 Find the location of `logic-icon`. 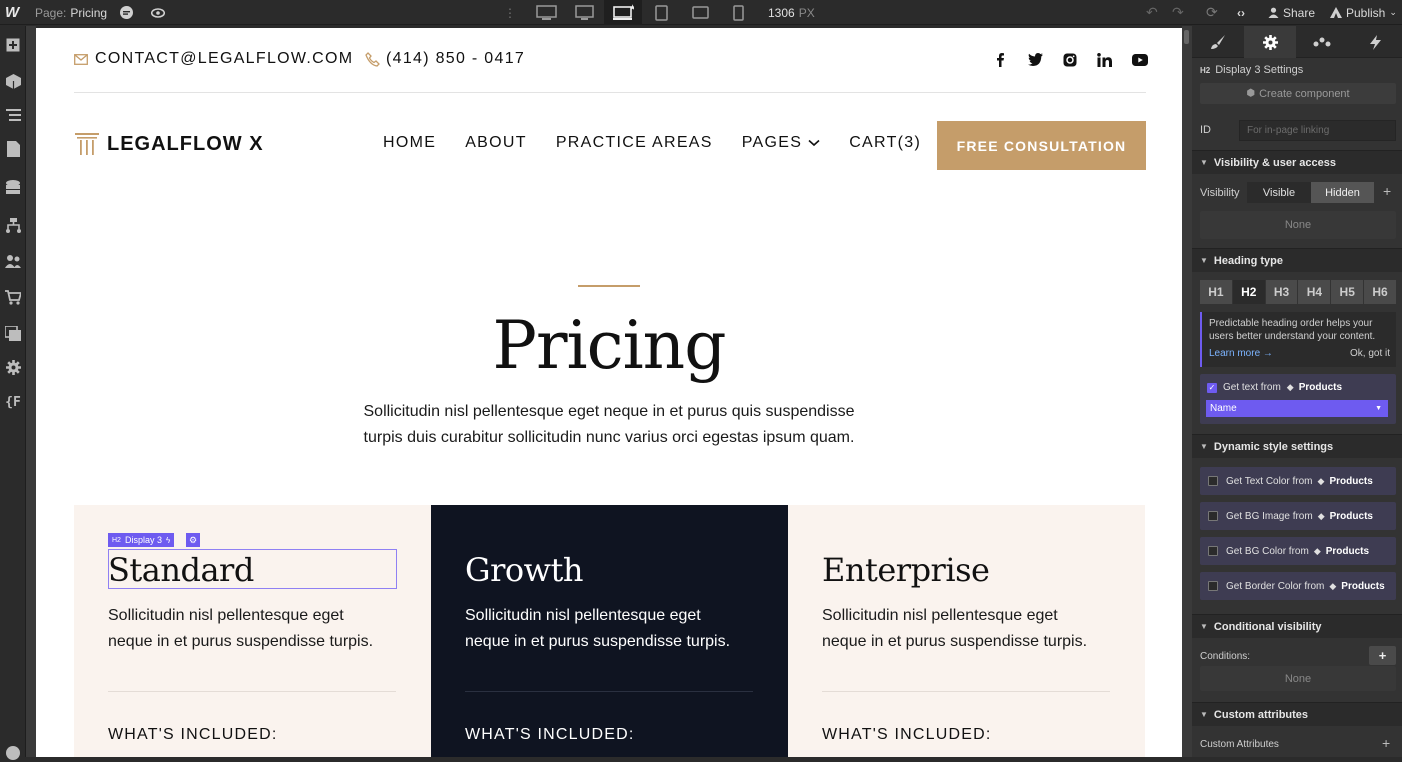

logic-icon is located at coordinates (13, 225).